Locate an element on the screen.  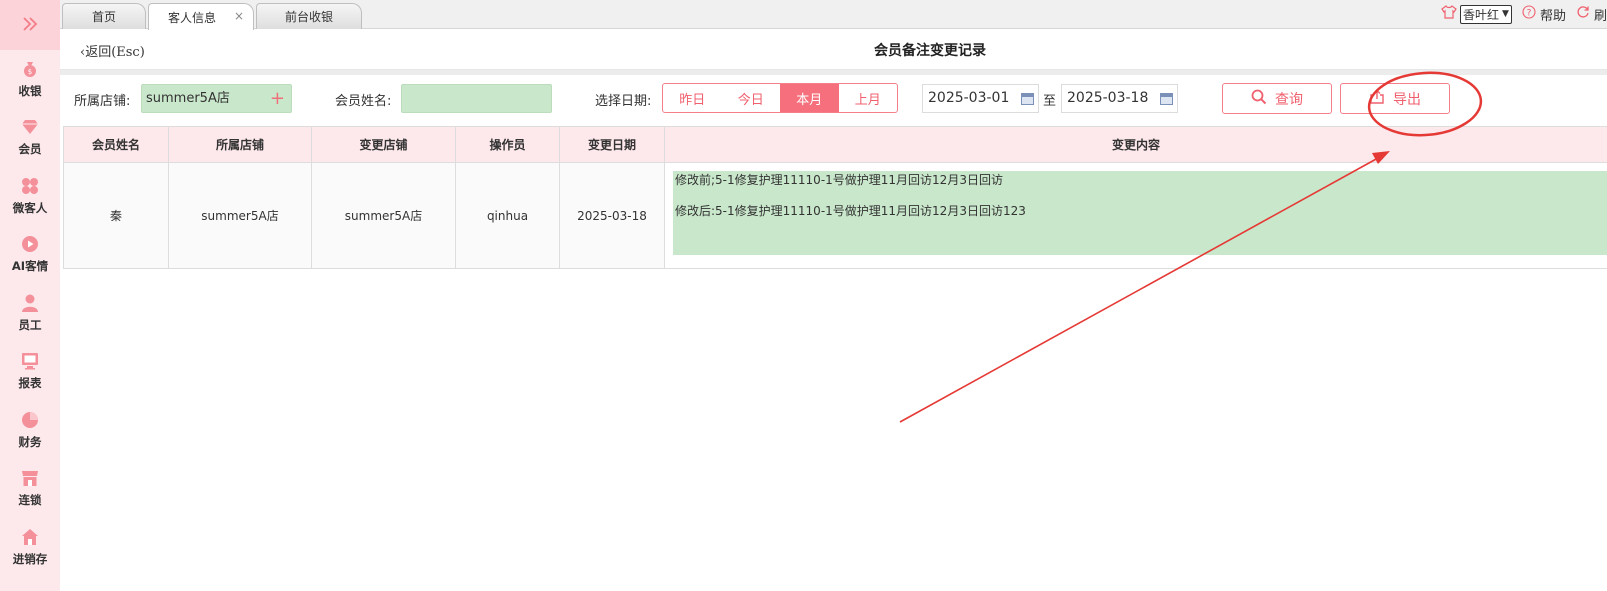
content-before: 修改前;5-1修复护理11110-1号做护理11月回访12月3日回访 is located at coordinates (839, 180).